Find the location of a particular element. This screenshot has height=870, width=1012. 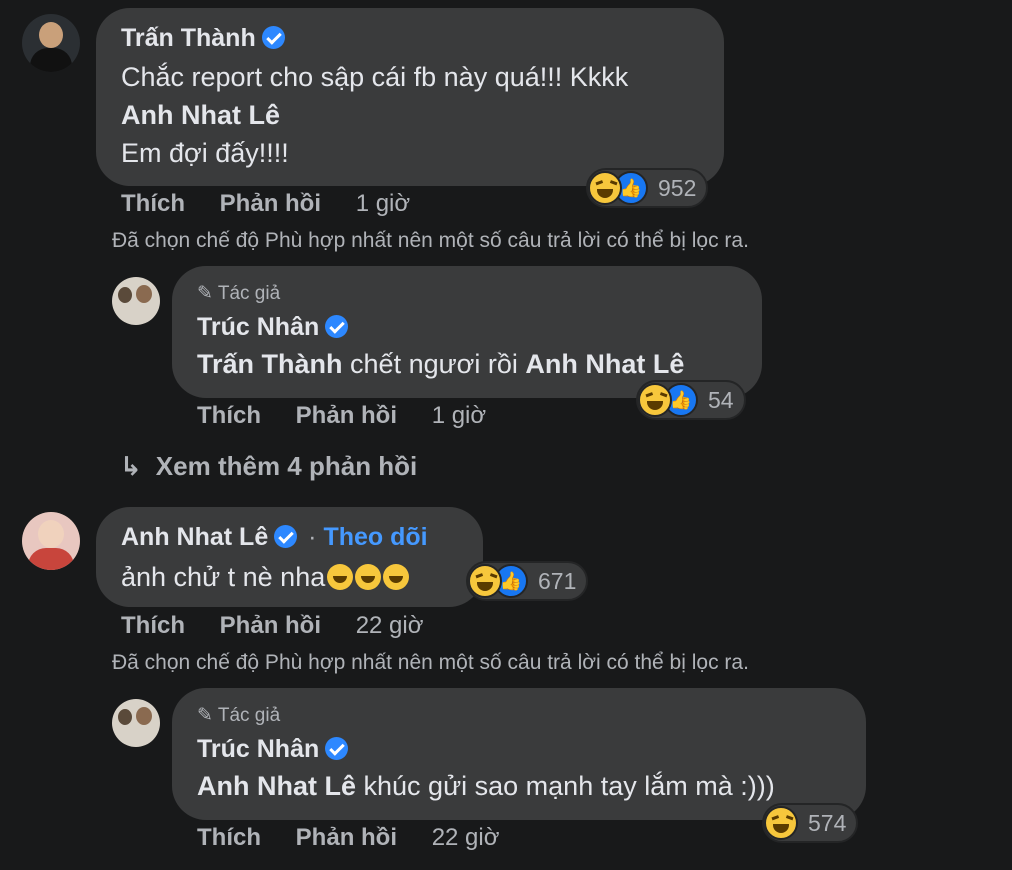

reply-mention: Trấn Thành is located at coordinates (270, 364).